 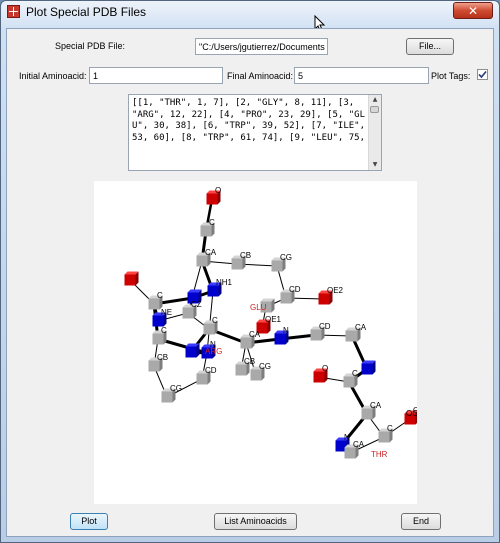 I want to click on atom-label: OE1, so click(x=273, y=319).